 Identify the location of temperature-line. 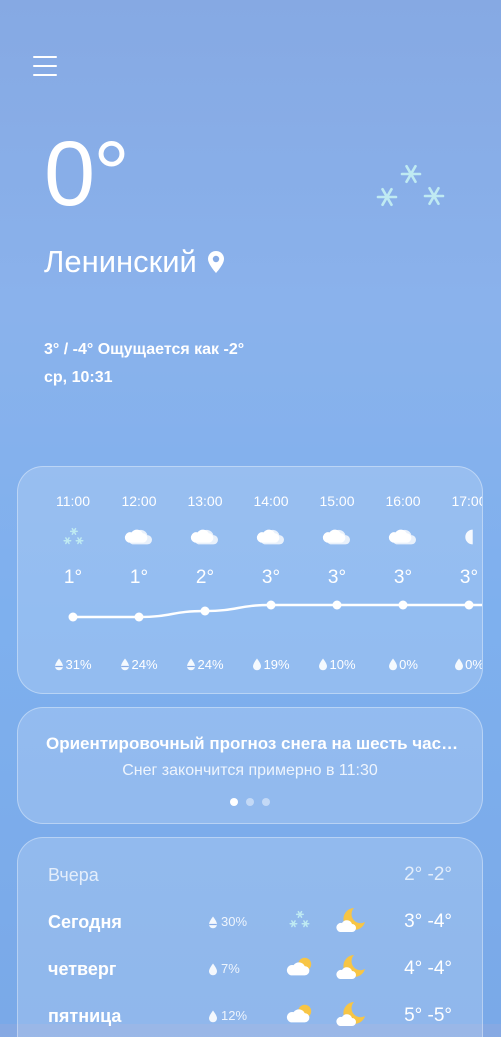
(277, 611).